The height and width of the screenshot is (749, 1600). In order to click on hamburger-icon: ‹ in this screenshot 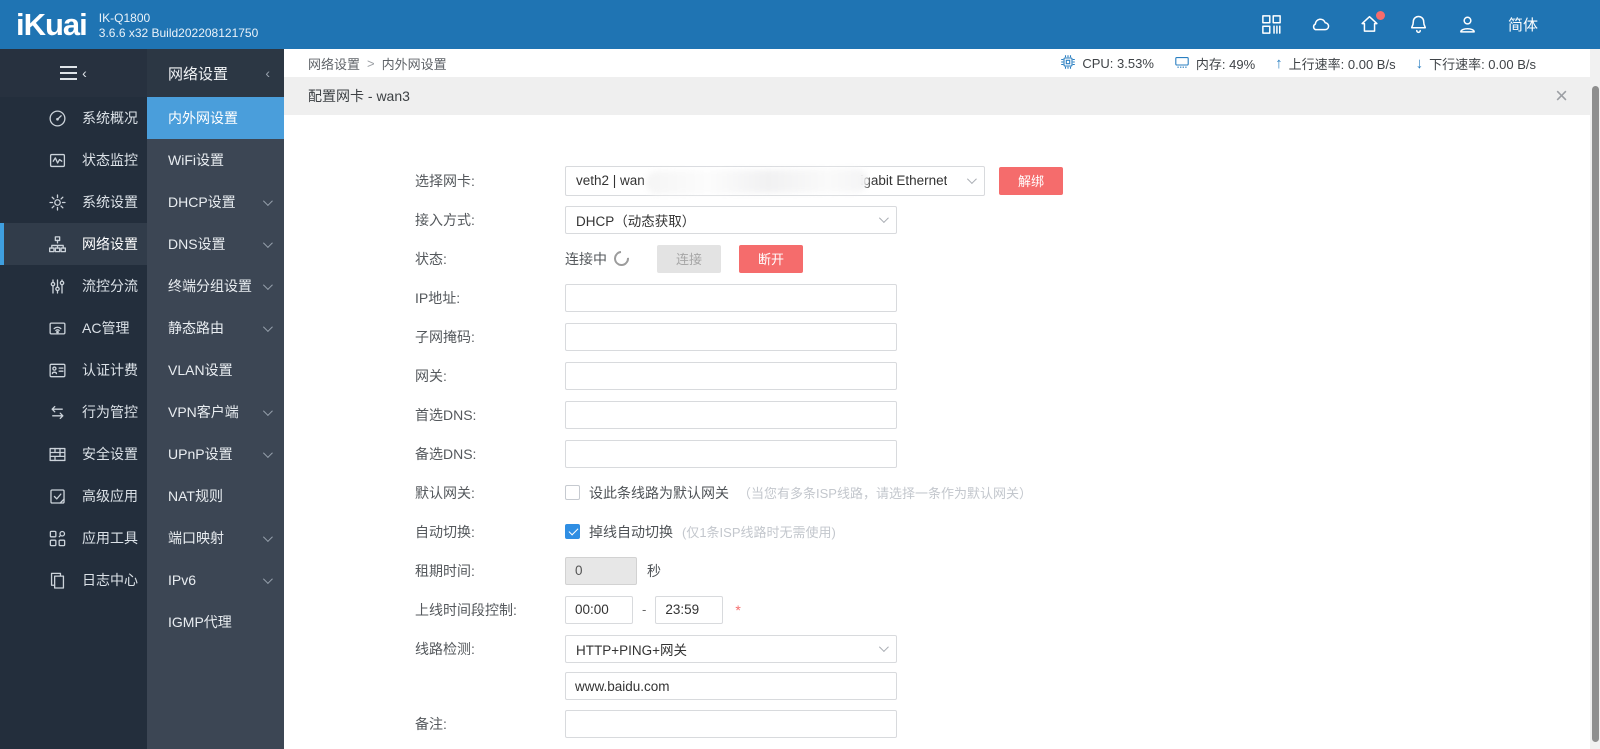, I will do `click(73, 73)`.